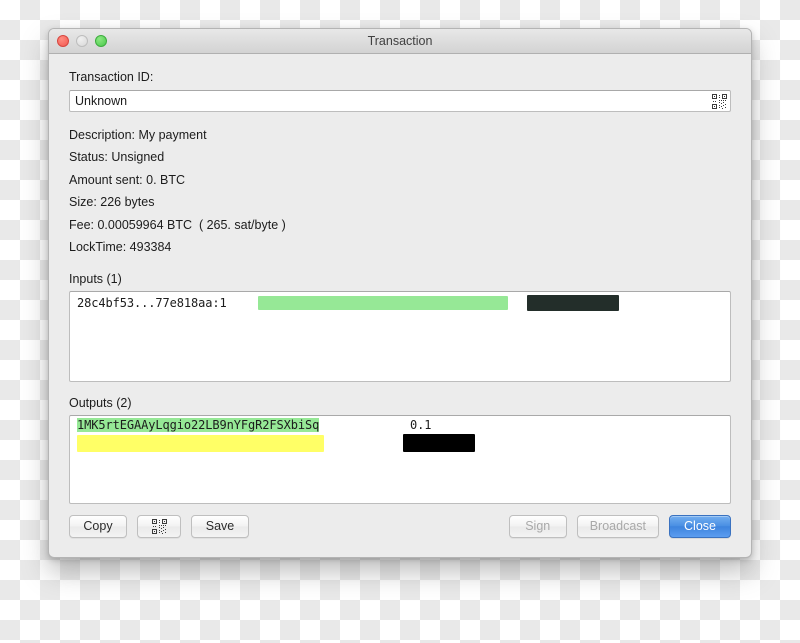  I want to click on detail-amount-sent: Amount sent: 0. BTC, so click(127, 179).